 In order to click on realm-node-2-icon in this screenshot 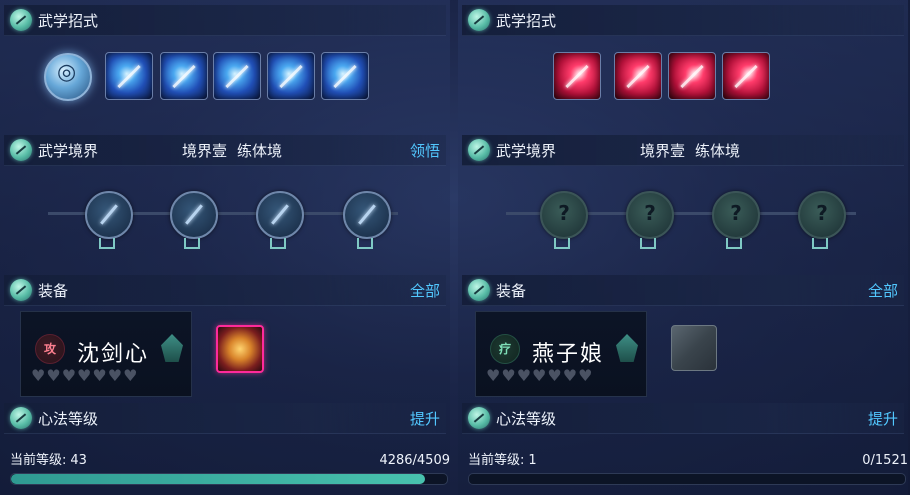, I will do `click(194, 215)`.